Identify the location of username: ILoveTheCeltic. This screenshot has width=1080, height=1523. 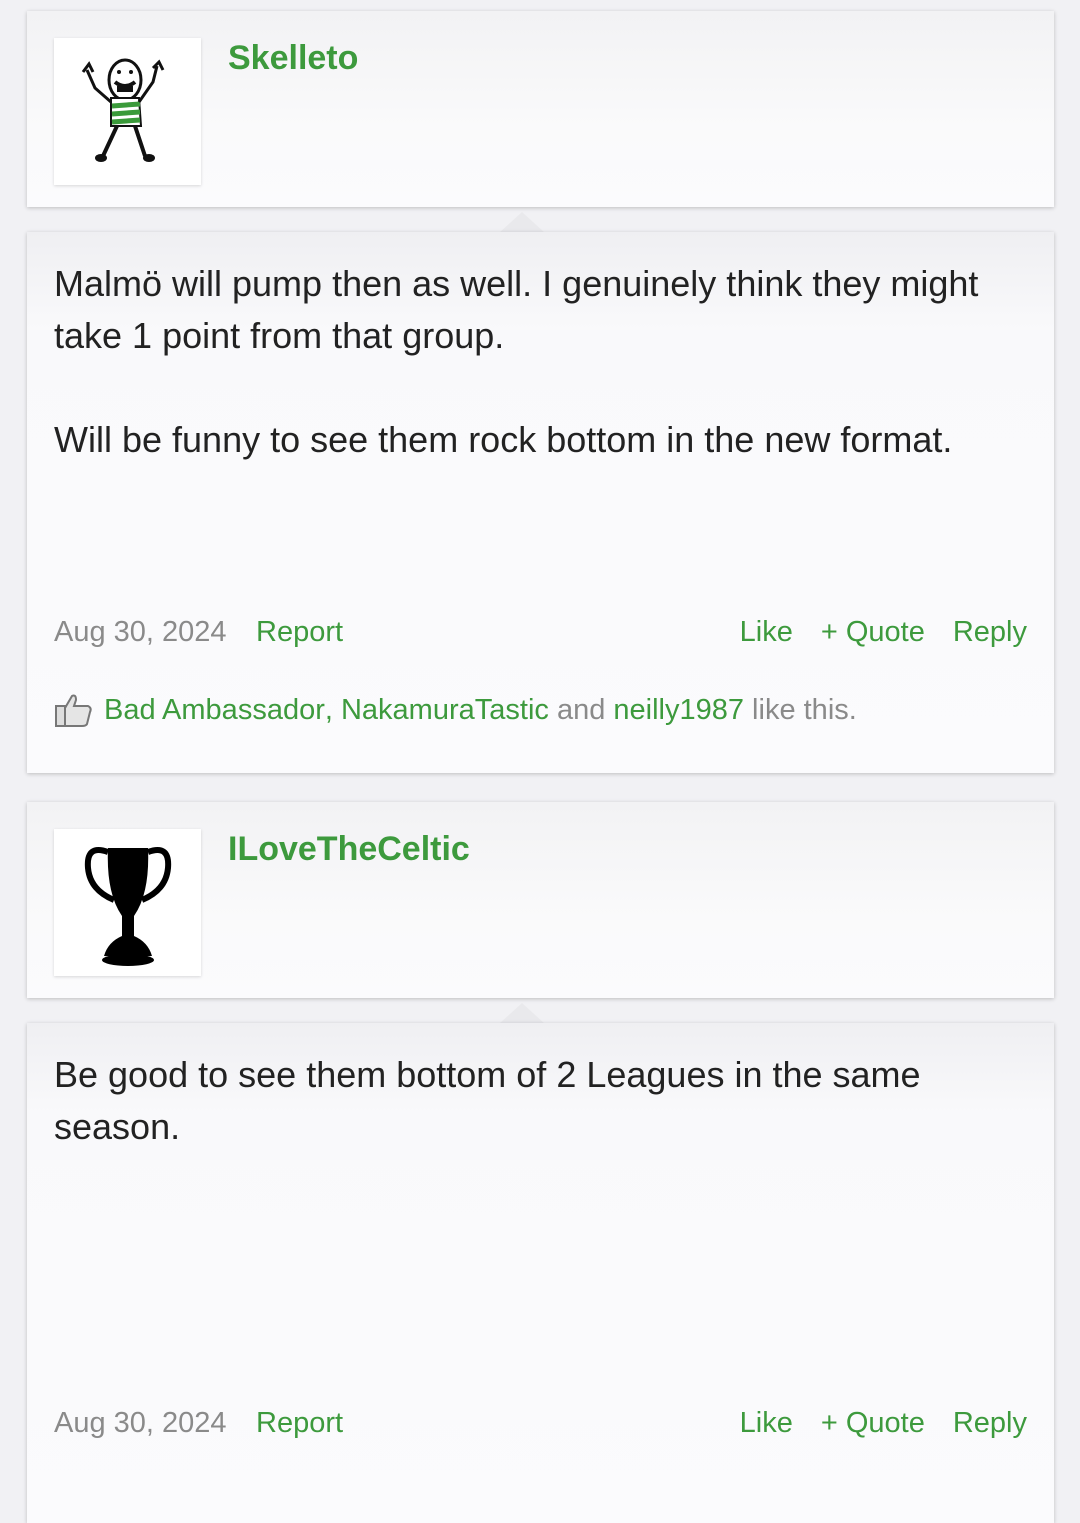
(349, 849).